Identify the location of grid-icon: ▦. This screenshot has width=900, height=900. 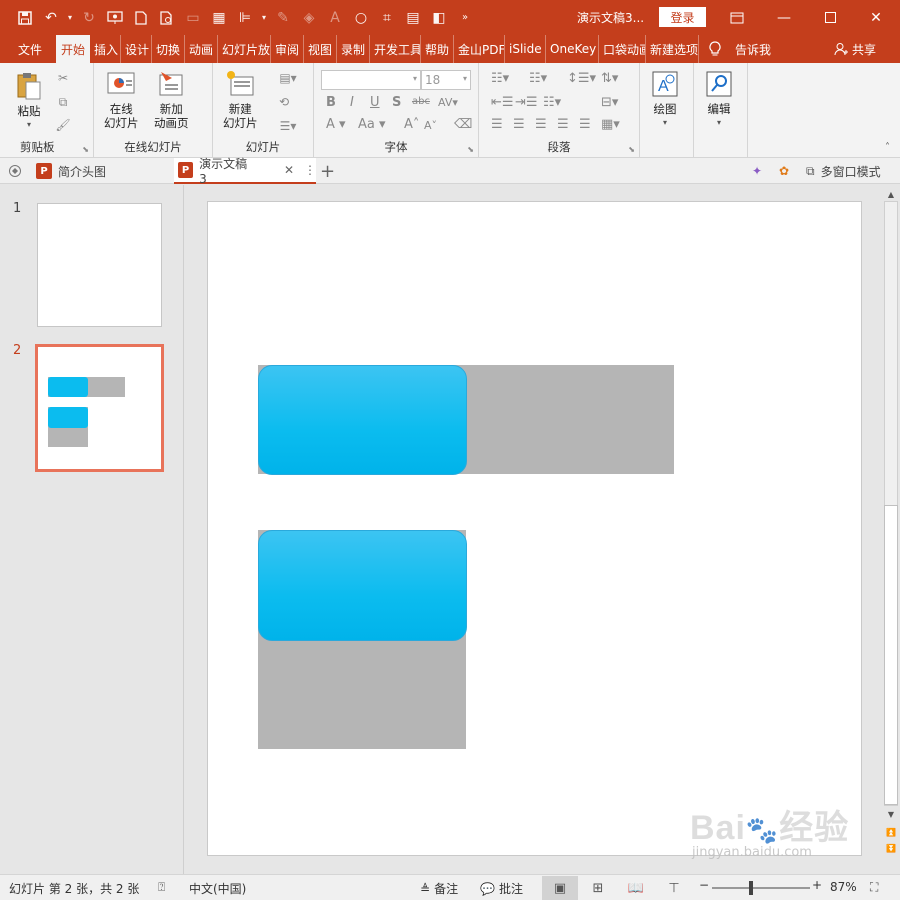
(219, 18).